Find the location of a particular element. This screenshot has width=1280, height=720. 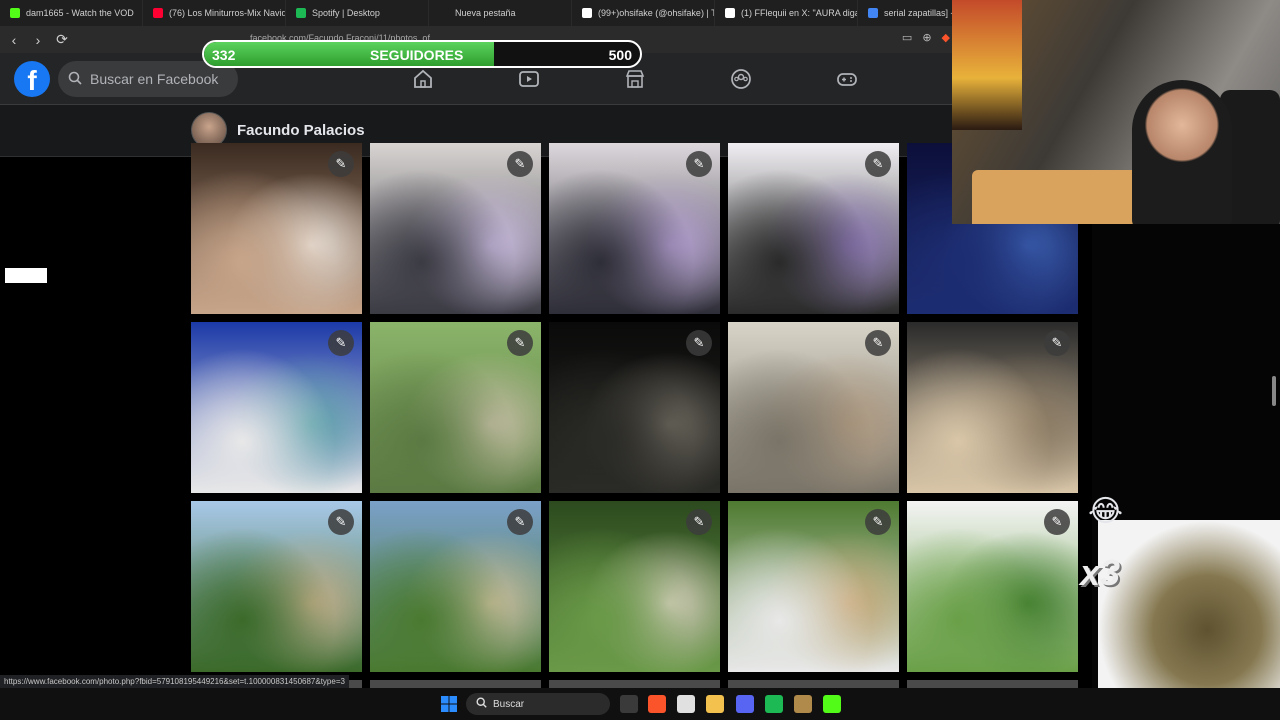

app-icon is located at coordinates (803, 704).